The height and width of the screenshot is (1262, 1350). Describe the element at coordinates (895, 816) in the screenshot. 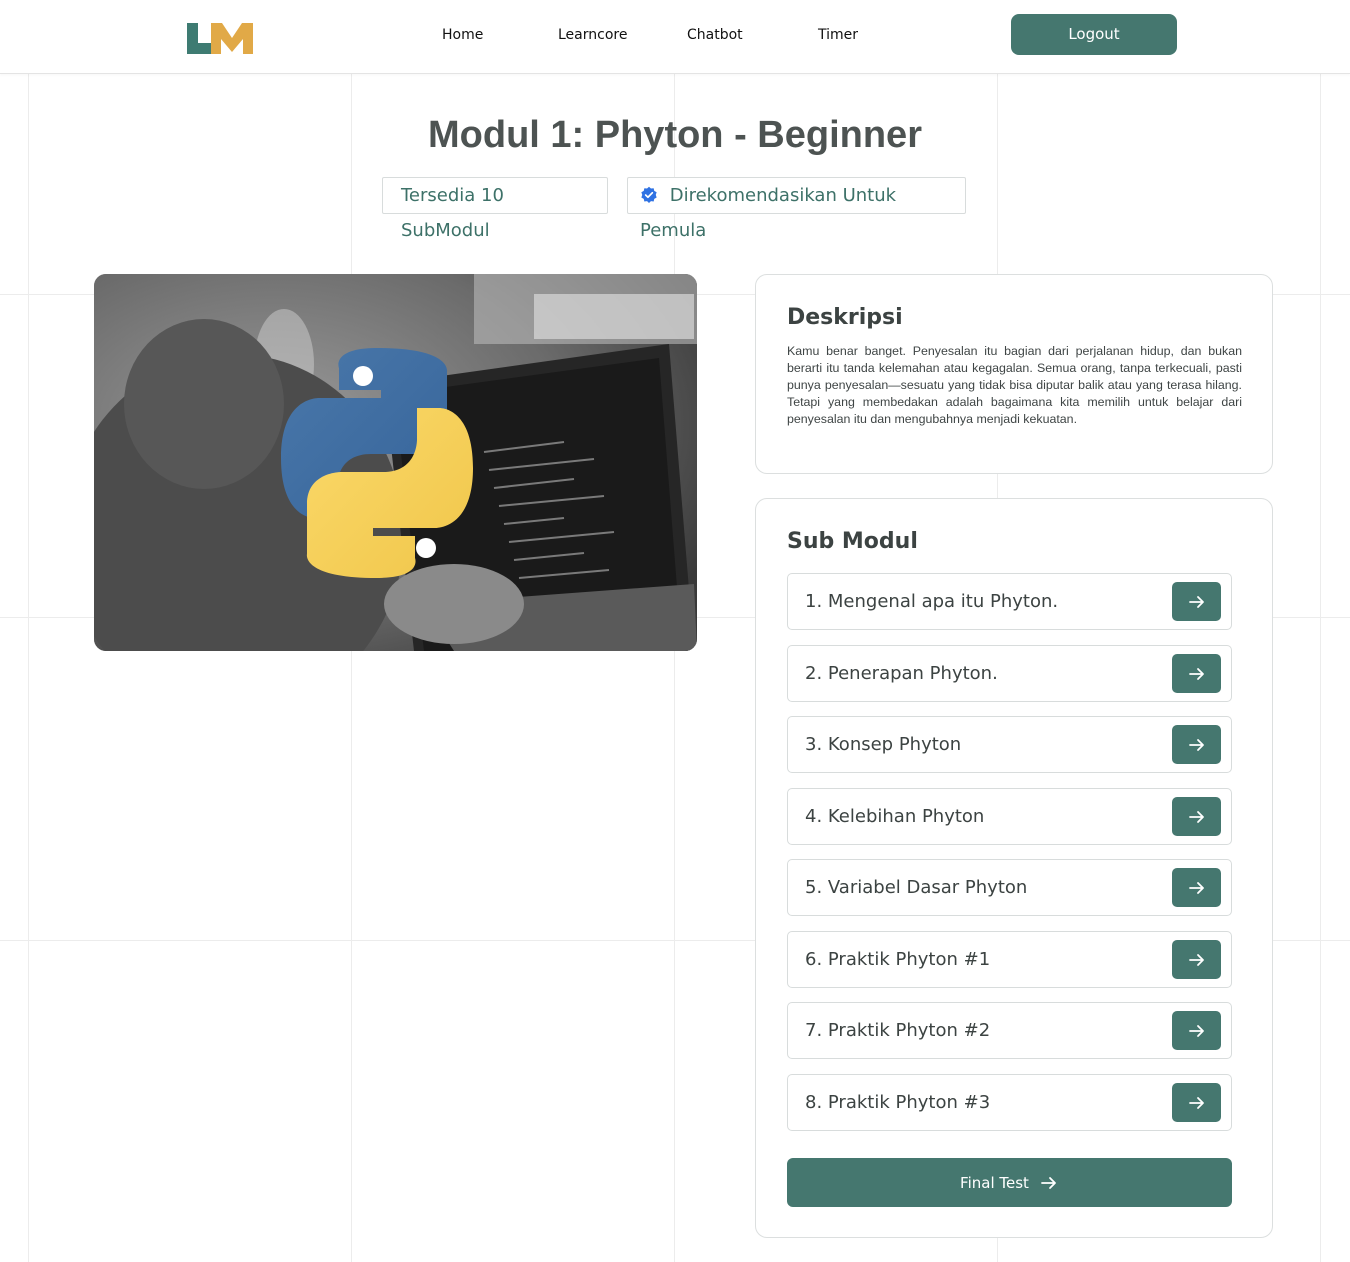

I see `submodule-label: 4. Kelebihan Phyton` at that location.